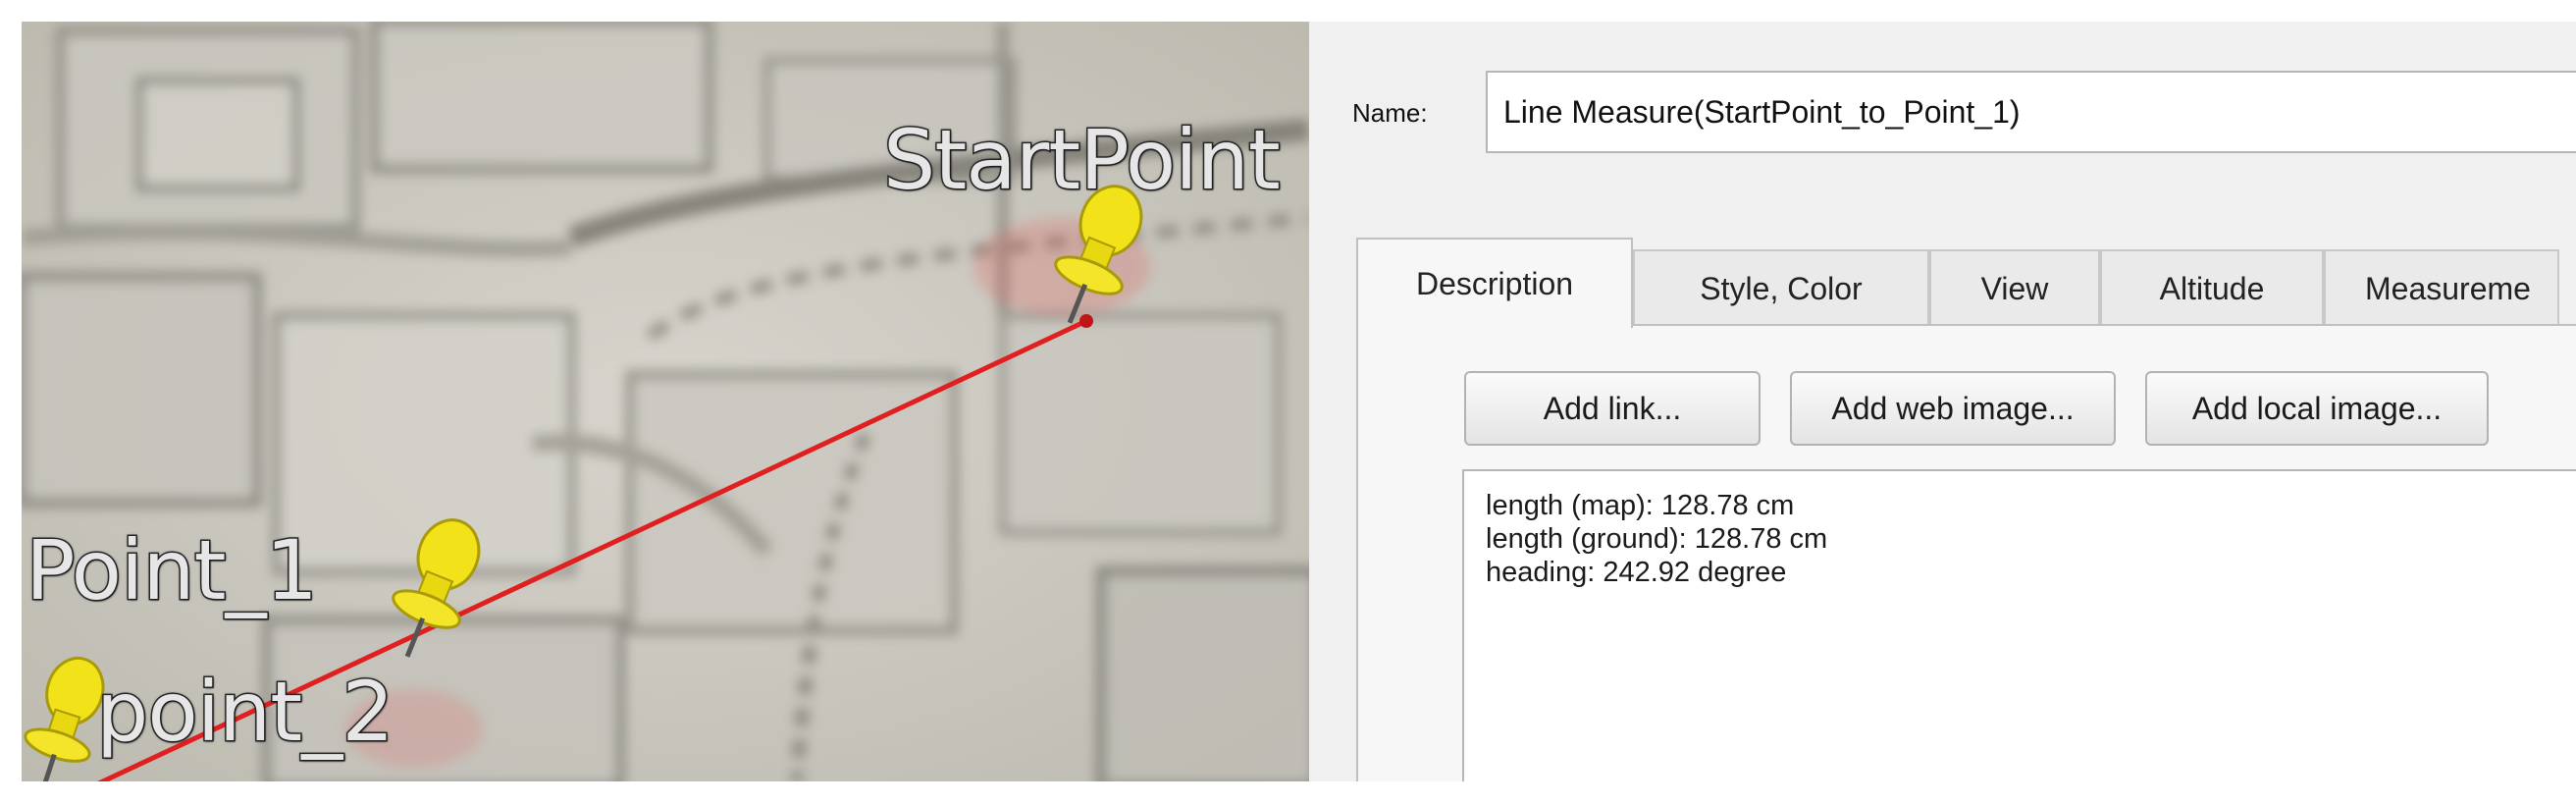 Image resolution: width=2576 pixels, height=805 pixels. I want to click on tab-measurements: Measureme, so click(2441, 287).